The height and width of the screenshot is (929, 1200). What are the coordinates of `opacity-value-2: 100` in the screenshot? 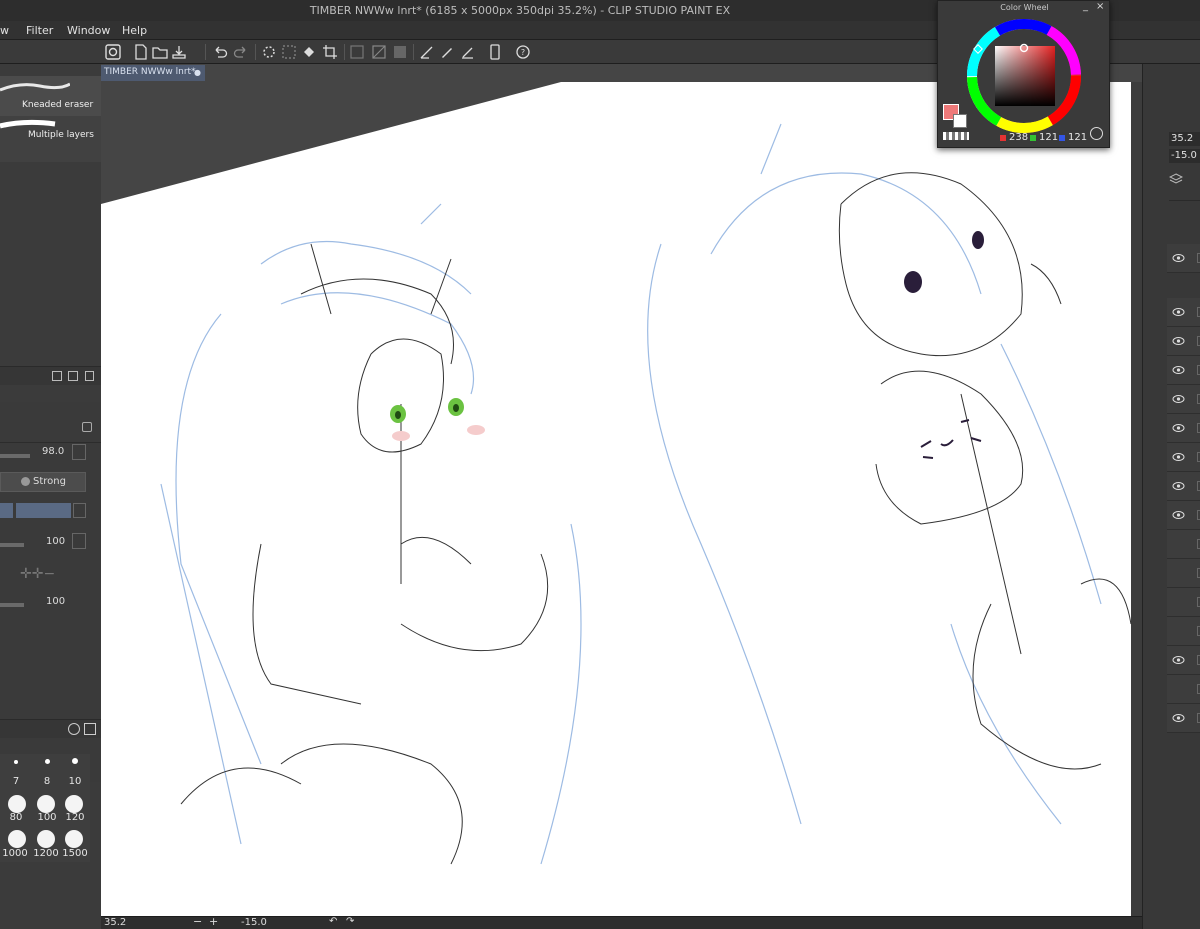 It's located at (55, 601).